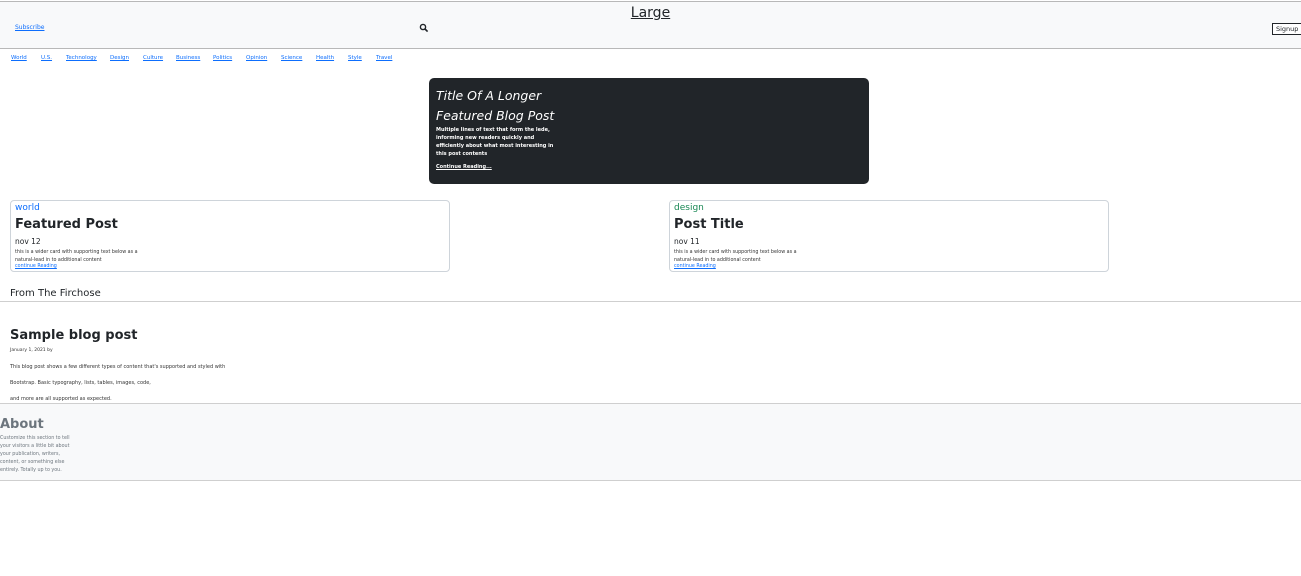 The width and height of the screenshot is (1301, 576). Describe the element at coordinates (28, 241) in the screenshot. I see `card-date: nov 12` at that location.